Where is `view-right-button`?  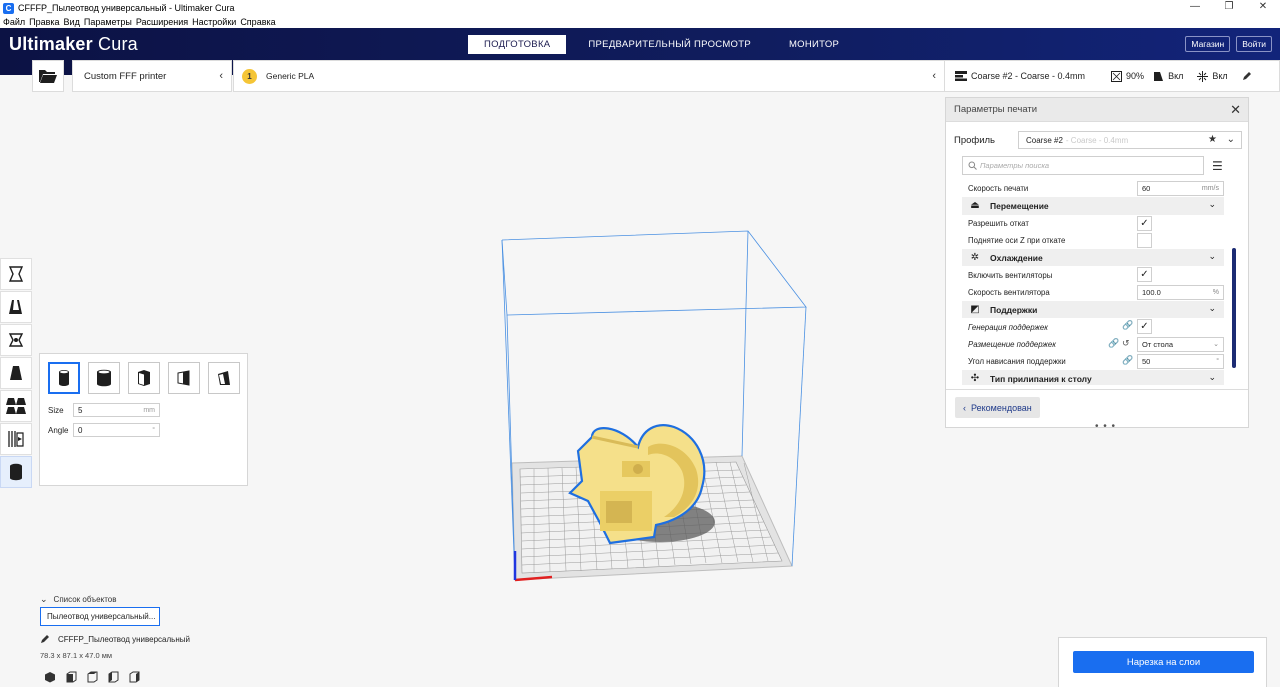
view-right-button is located at coordinates (134, 677).